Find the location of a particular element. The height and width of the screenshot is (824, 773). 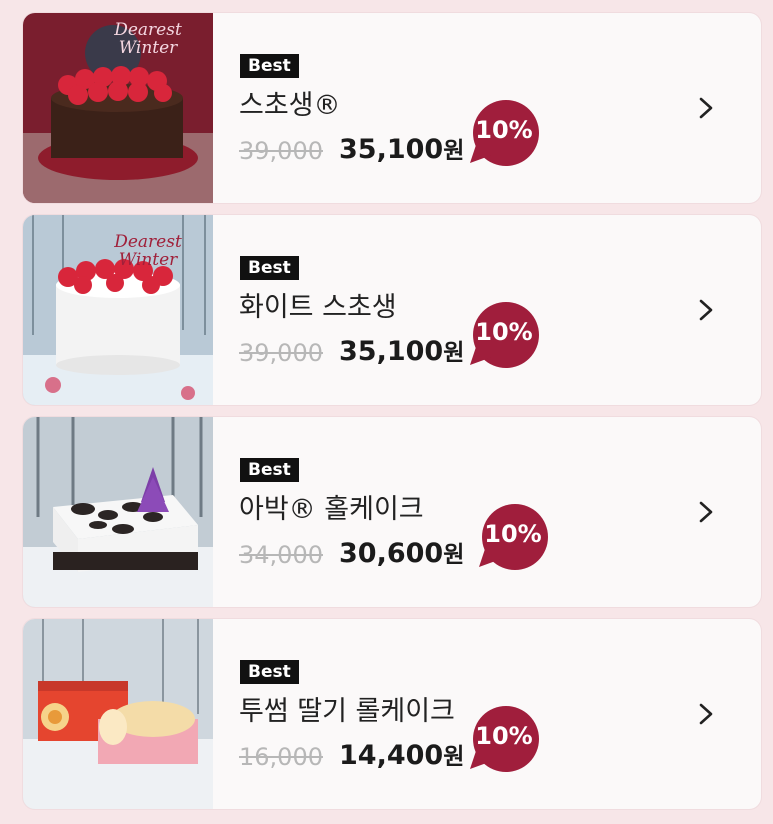

product-name: 아박® 홀케이크 is located at coordinates (331, 509).